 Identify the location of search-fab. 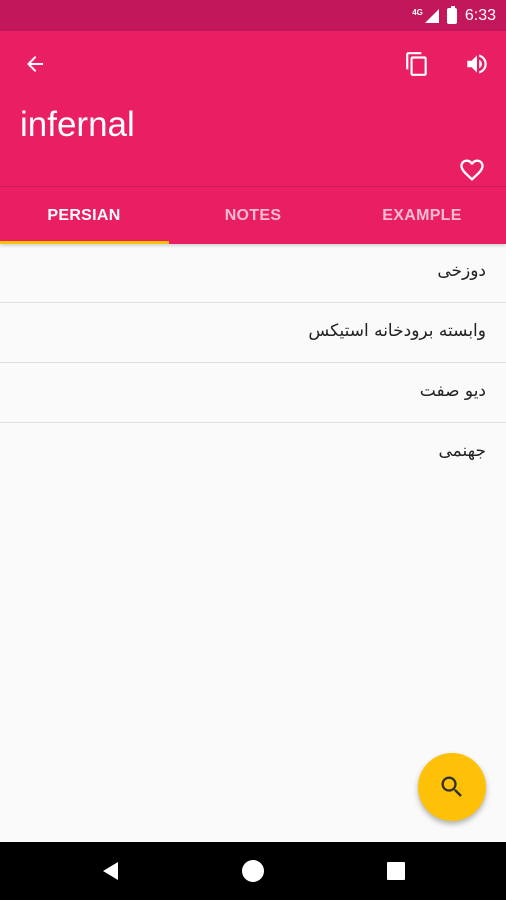
(452, 787).